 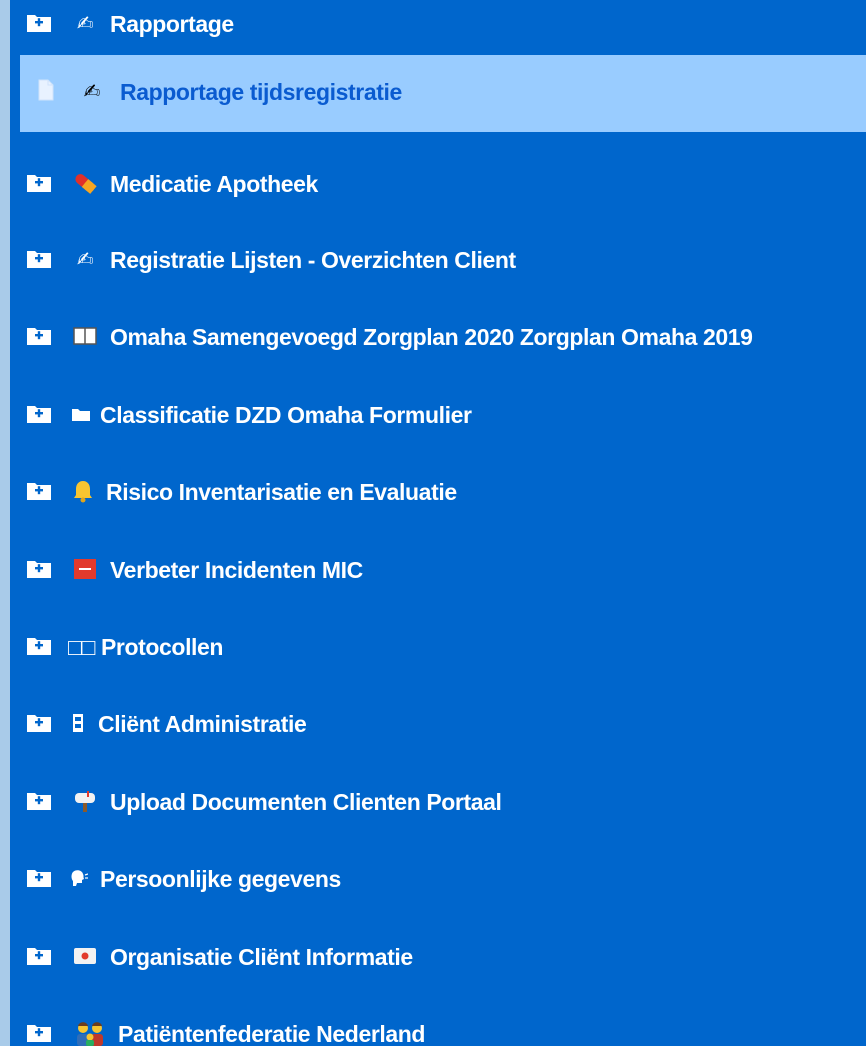 I want to click on tree-node-upload-documenten: Upload Documenten Clienten Portaal, so click(x=438, y=801).